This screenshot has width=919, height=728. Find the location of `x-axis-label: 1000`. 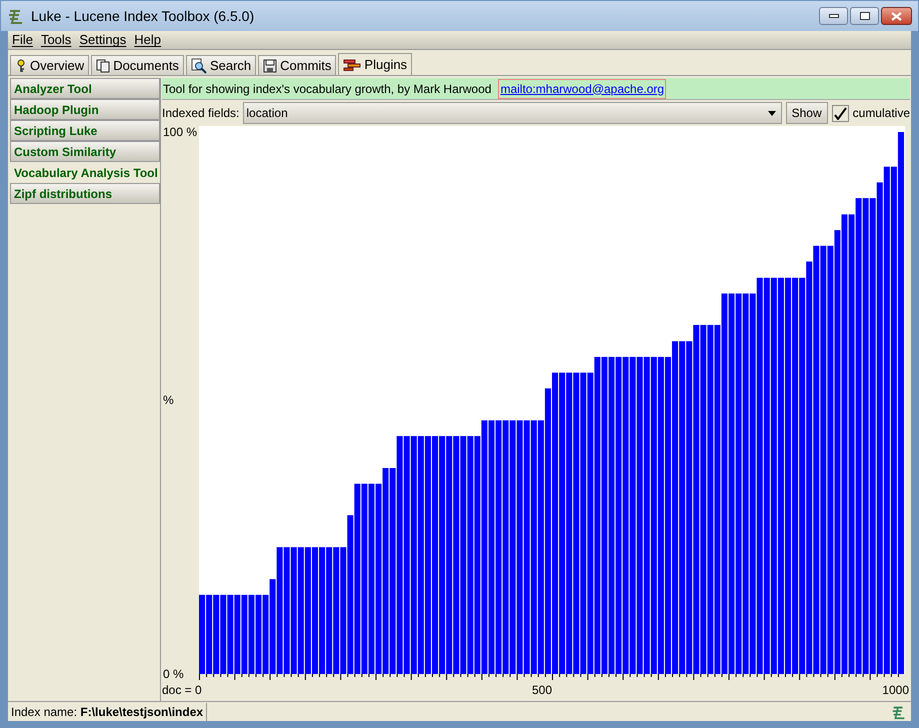

x-axis-label: 1000 is located at coordinates (895, 690).